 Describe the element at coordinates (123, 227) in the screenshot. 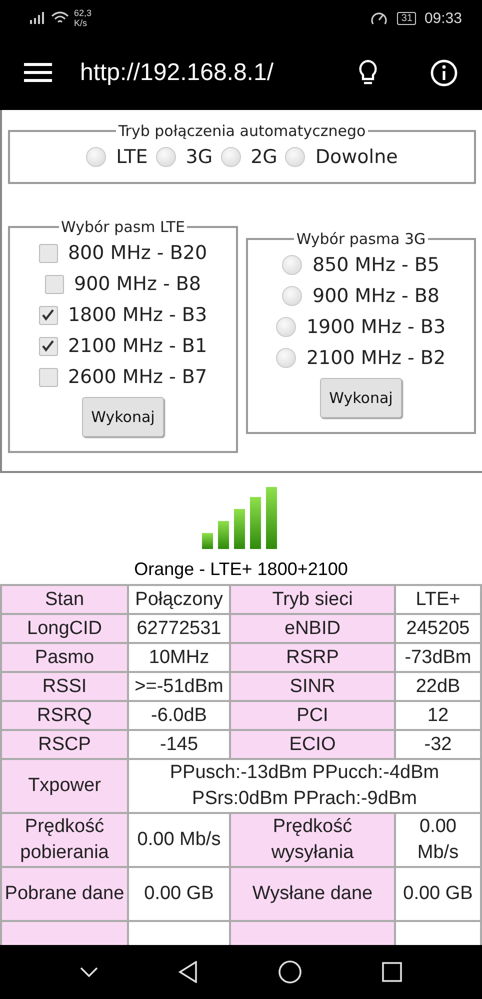

I see `group-title: Wybór pasm LTE` at that location.